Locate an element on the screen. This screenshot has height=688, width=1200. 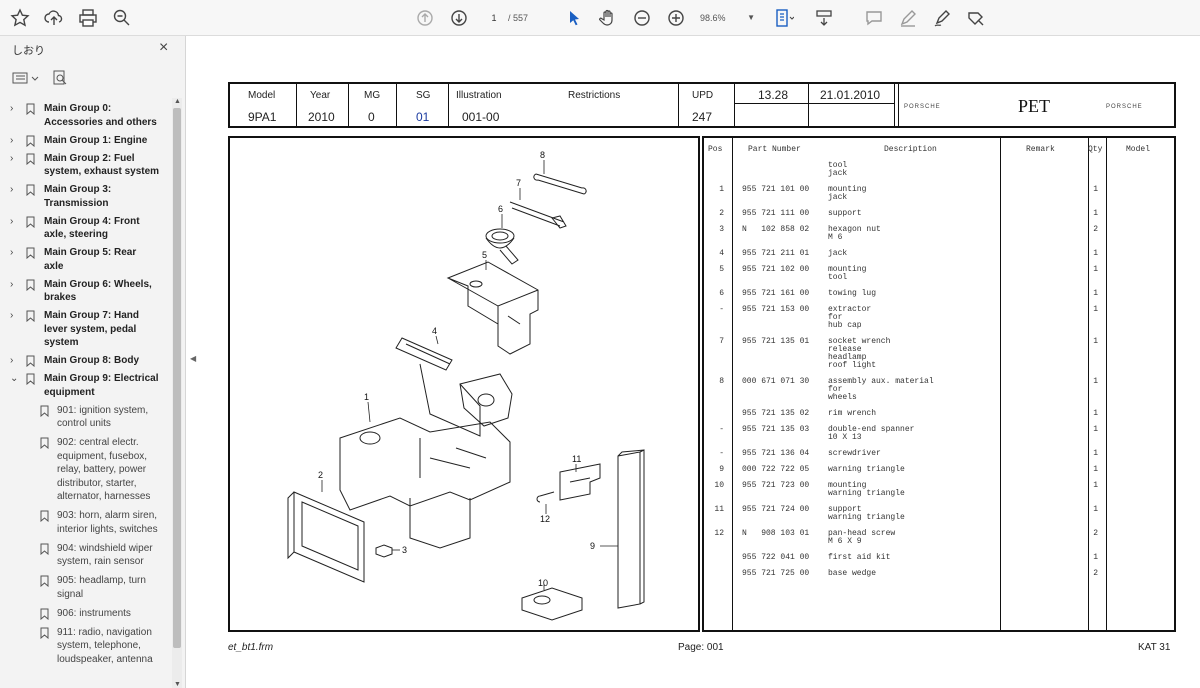
bookmark-label: Main Group 8: Body is located at coordinates (91, 361).